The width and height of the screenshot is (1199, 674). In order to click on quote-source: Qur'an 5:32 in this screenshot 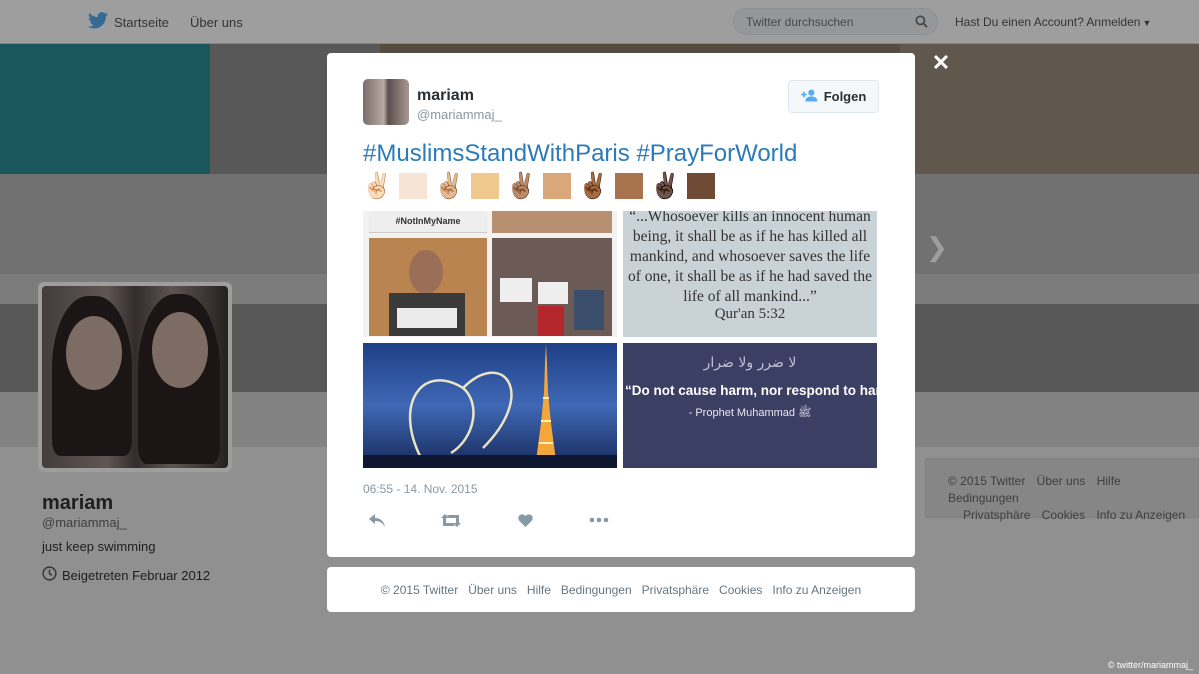, I will do `click(750, 314)`.